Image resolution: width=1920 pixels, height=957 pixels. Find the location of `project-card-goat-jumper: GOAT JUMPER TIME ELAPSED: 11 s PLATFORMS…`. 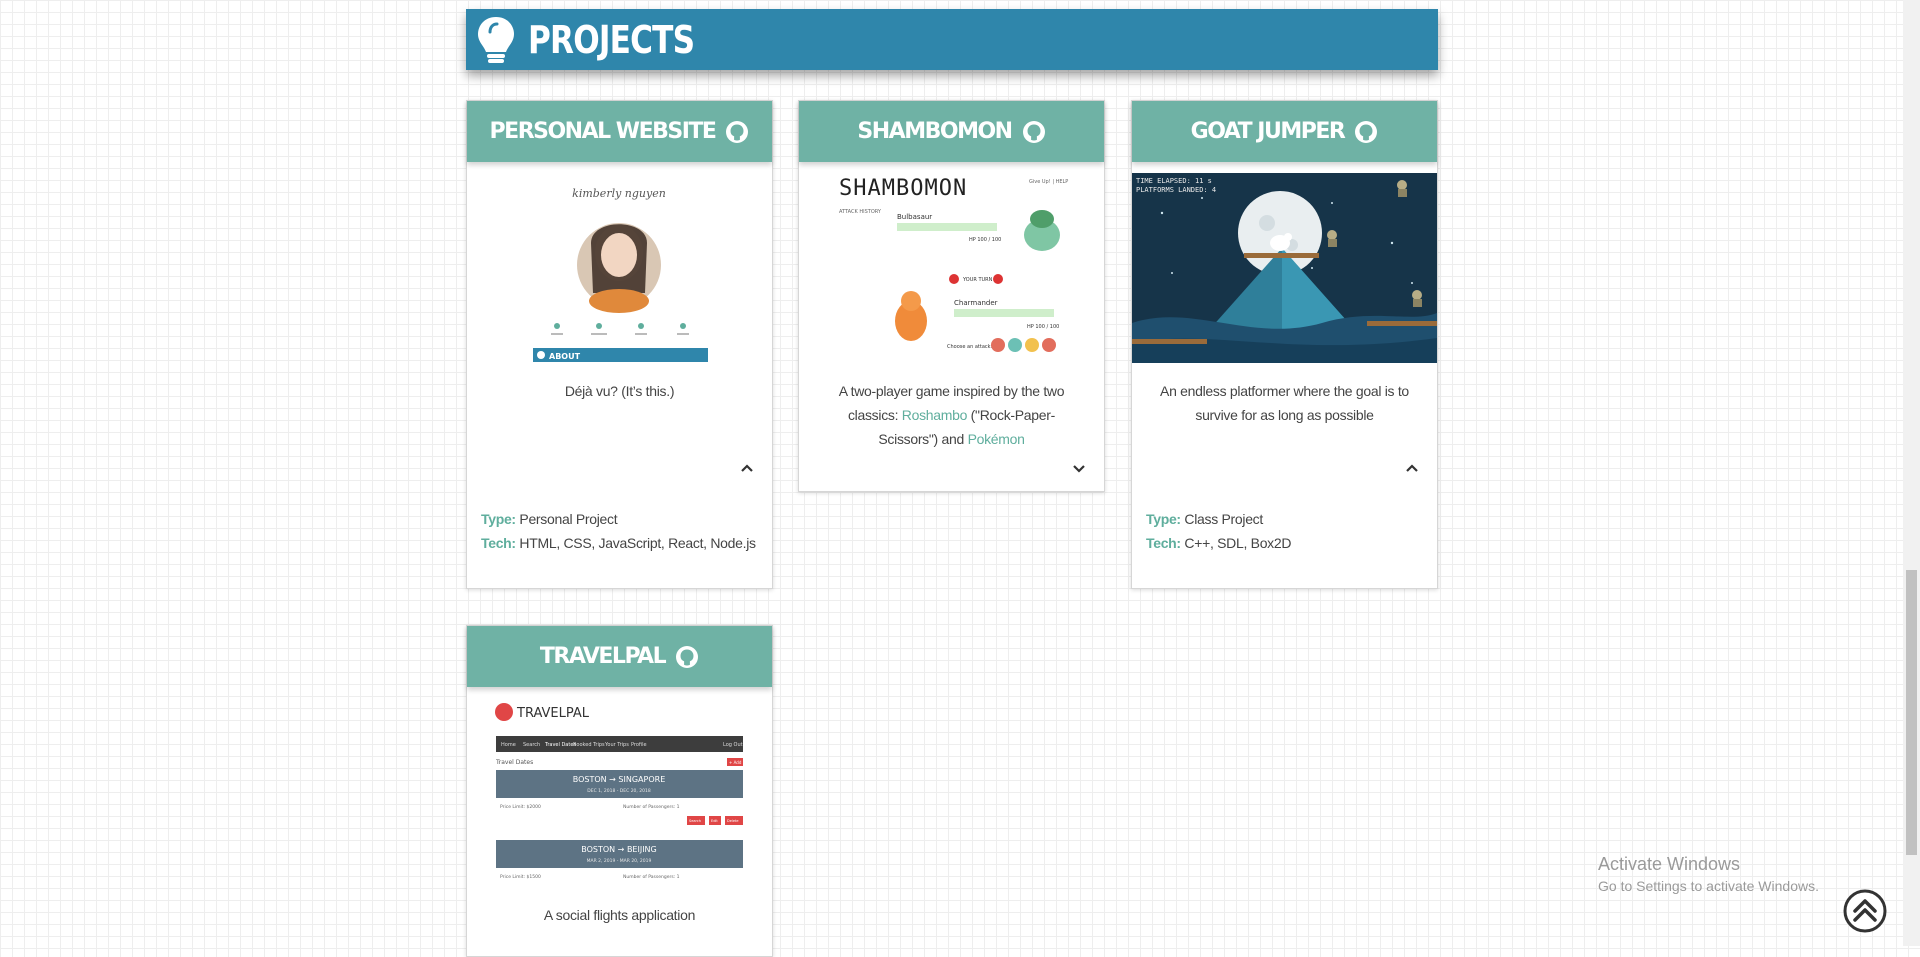

project-card-goat-jumper: GOAT JUMPER TIME ELAPSED: 11 s PLATFORMS… is located at coordinates (1284, 344).